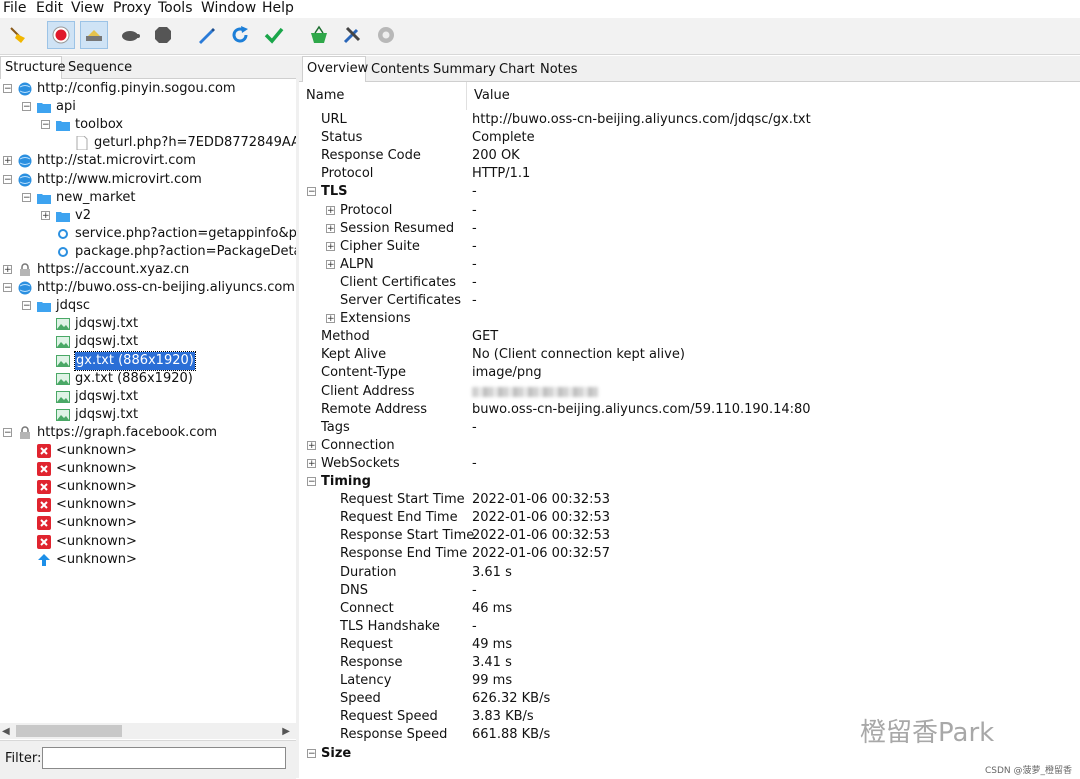 This screenshot has height=779, width=1080. Describe the element at coordinates (400, 70) in the screenshot. I see `tab-contents: Contents` at that location.